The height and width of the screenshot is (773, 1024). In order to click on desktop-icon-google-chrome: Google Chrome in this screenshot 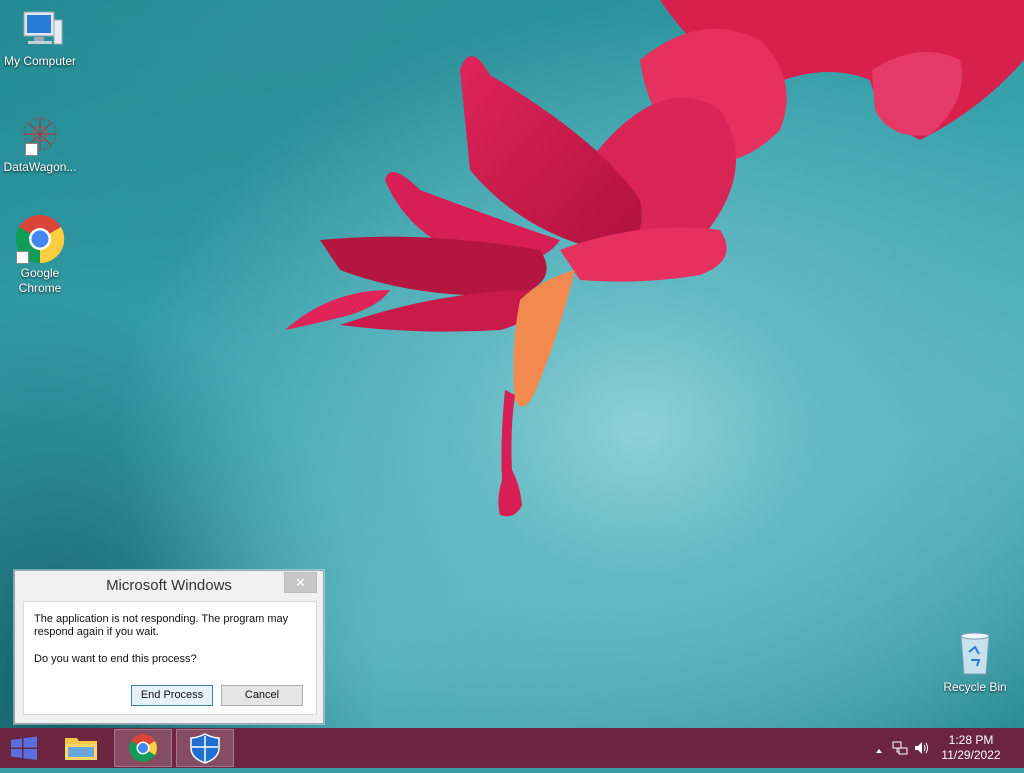, I will do `click(40, 255)`.